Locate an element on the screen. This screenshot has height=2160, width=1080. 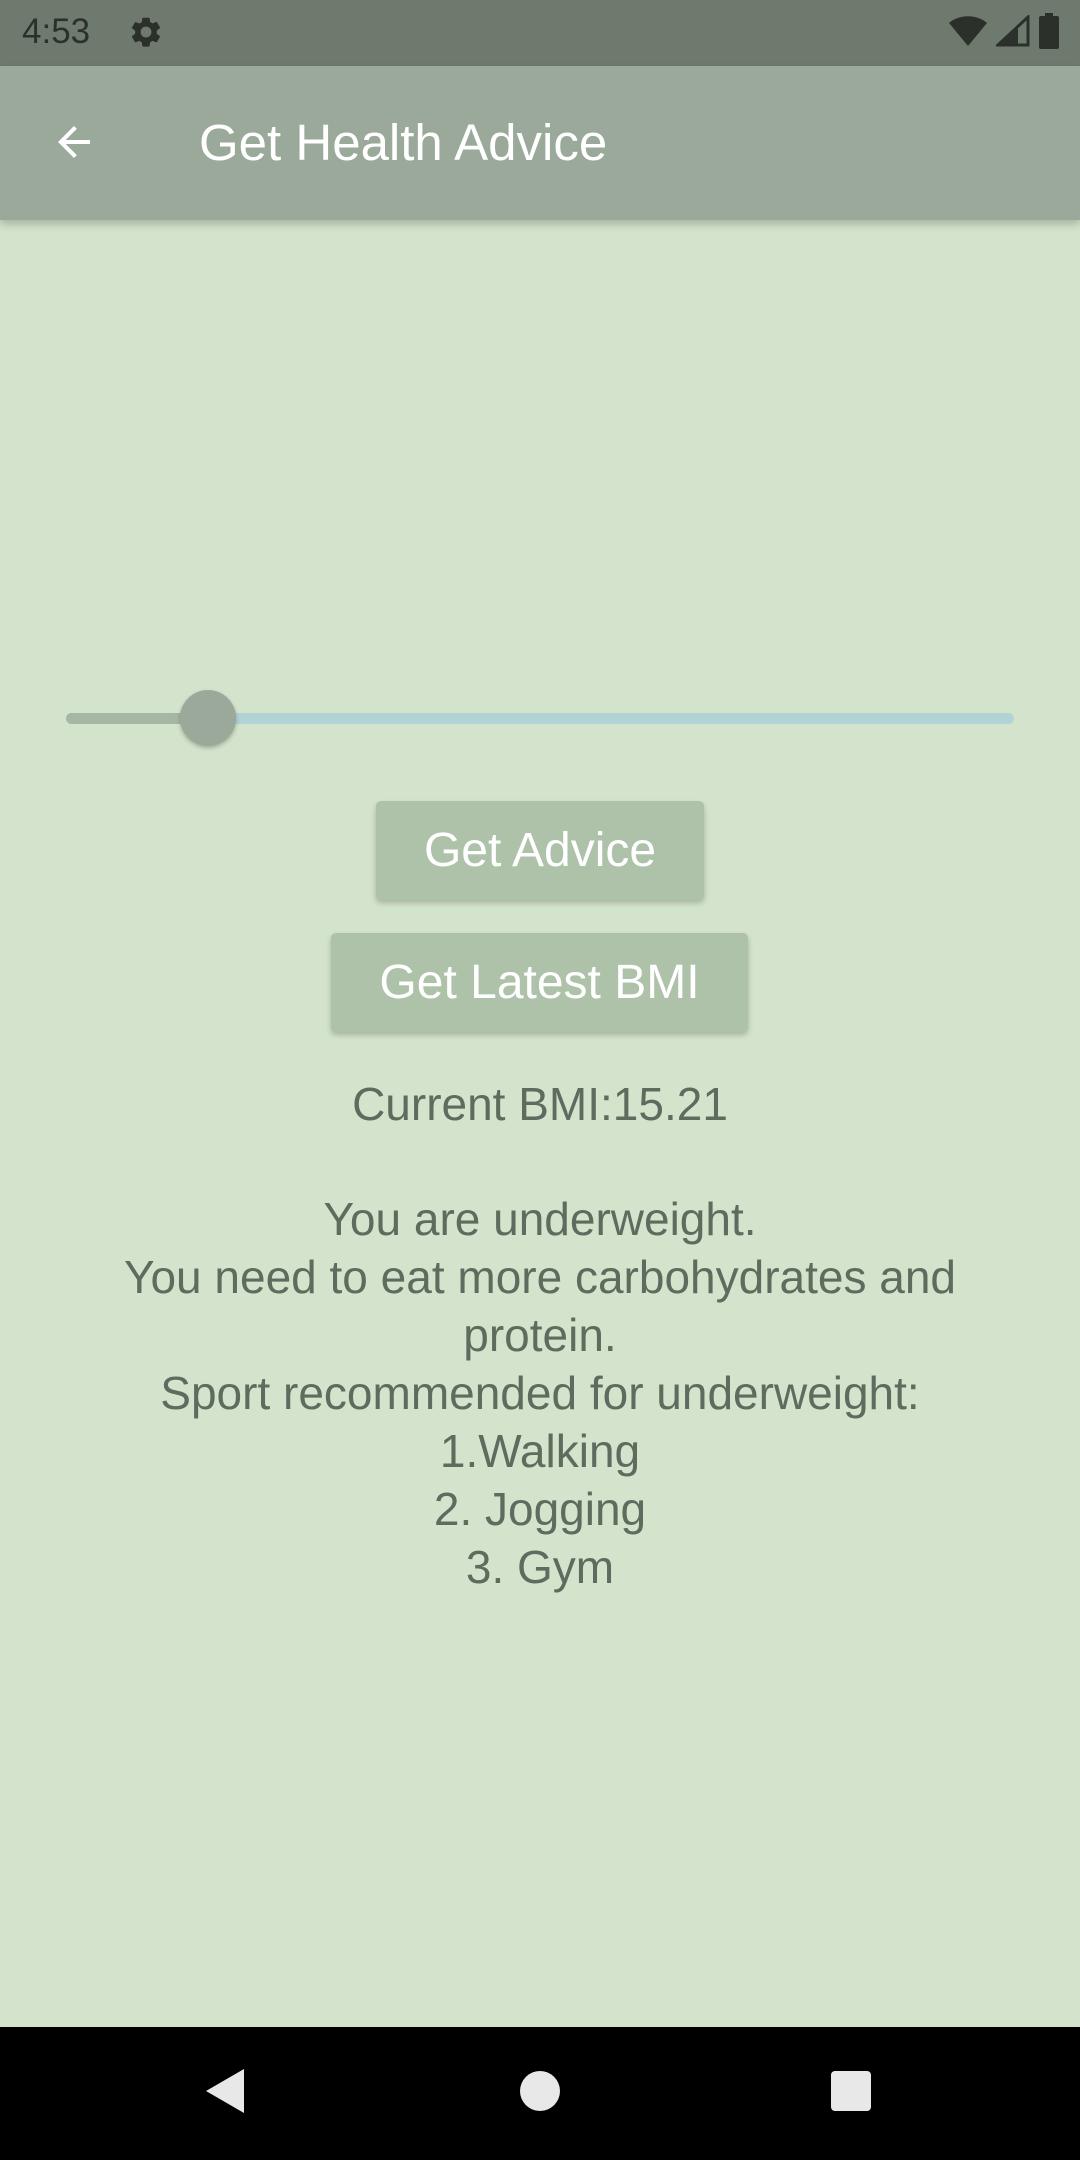
battery-icon is located at coordinates (1049, 33).